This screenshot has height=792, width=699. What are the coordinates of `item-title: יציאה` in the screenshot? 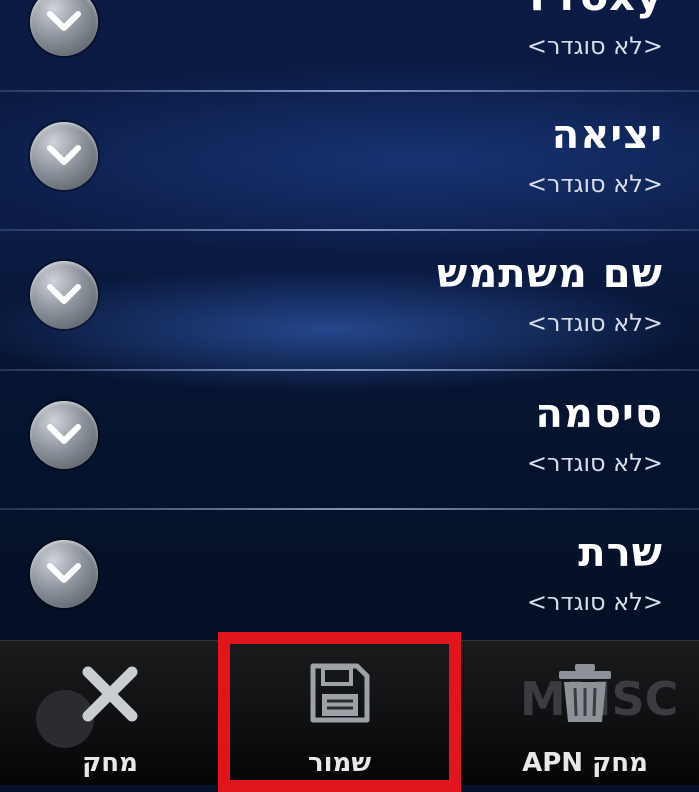 It's located at (607, 135).